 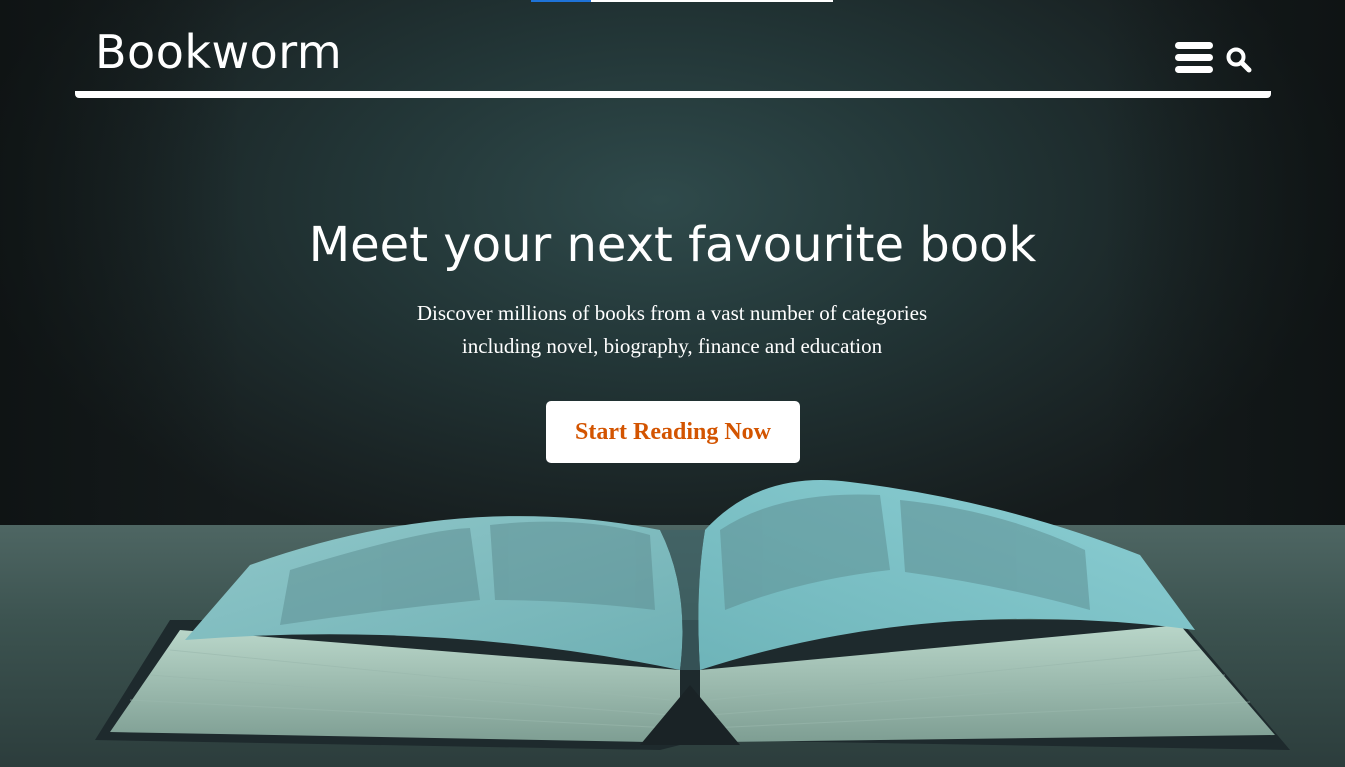 What do you see at coordinates (218, 52) in the screenshot?
I see `brand-logo: Bookworm` at bounding box center [218, 52].